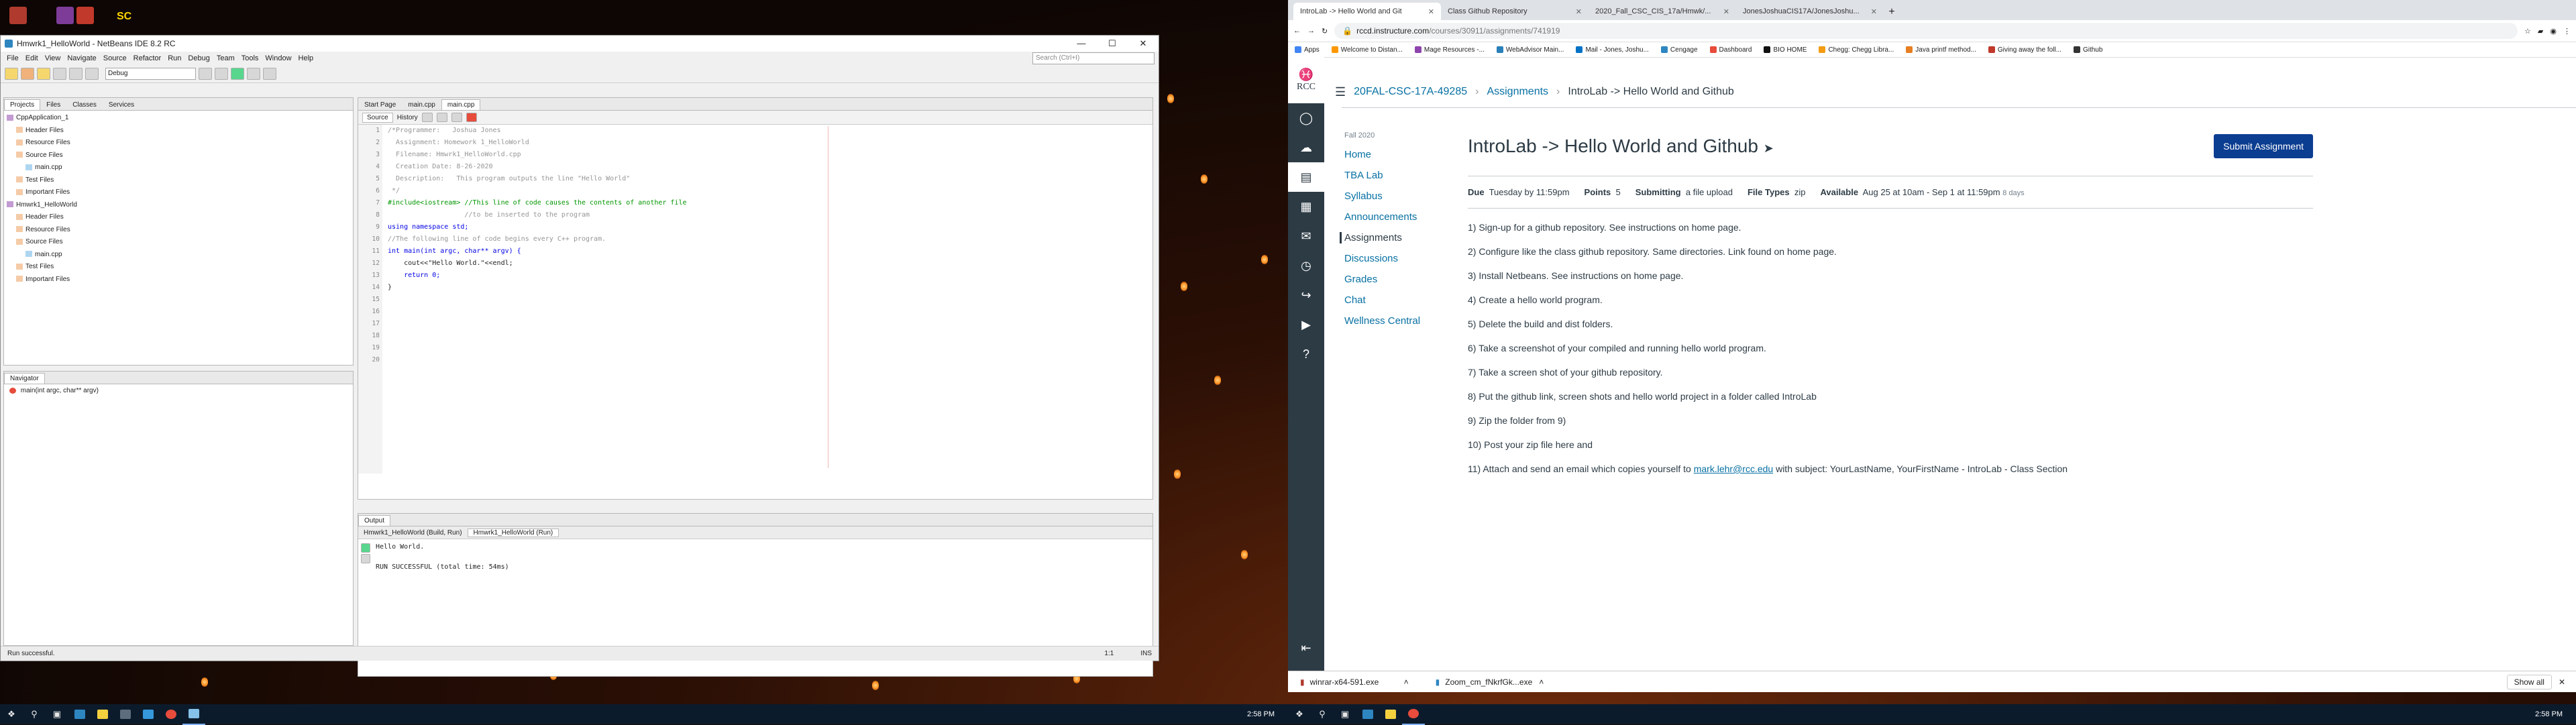 This screenshot has width=2576, height=725. I want to click on save-all-icon, so click(59, 74).